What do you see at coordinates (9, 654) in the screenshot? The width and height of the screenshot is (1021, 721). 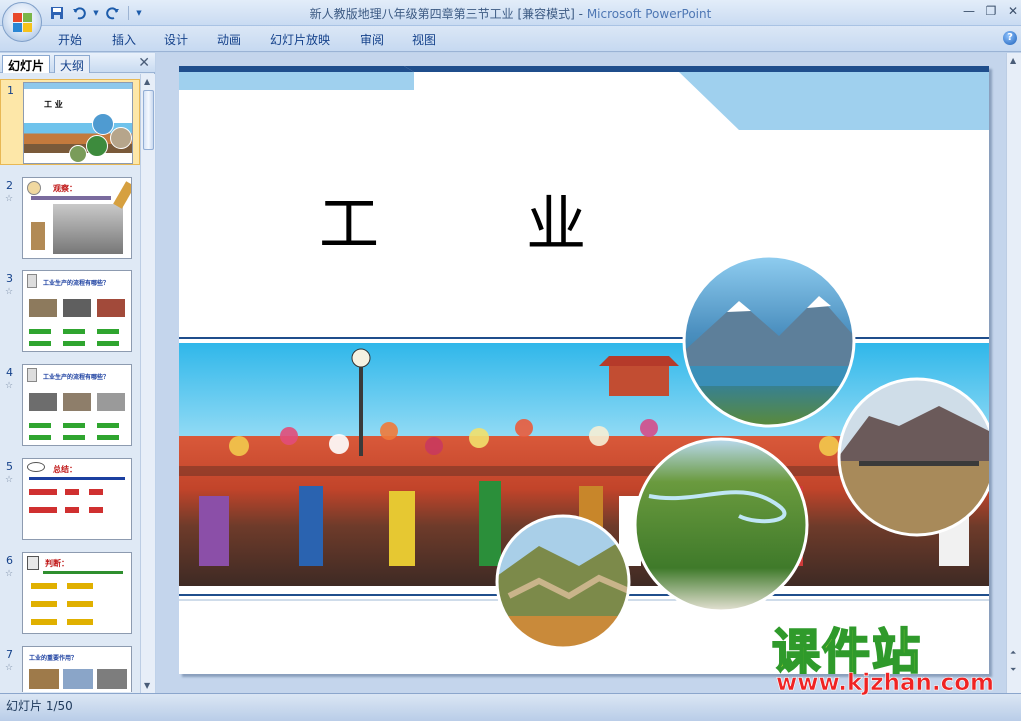 I see `slide-number: 7` at bounding box center [9, 654].